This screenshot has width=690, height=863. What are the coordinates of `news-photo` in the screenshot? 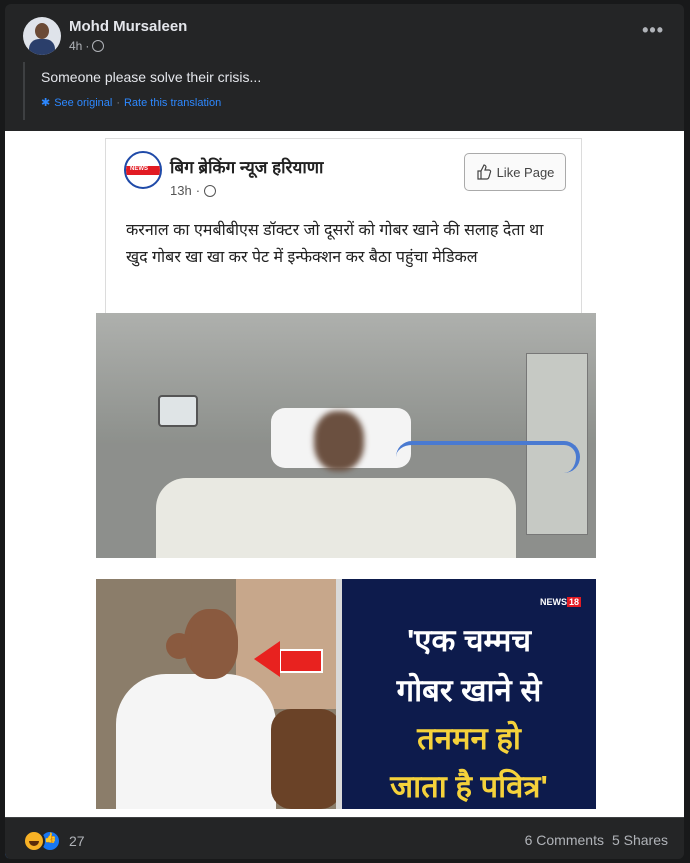 It's located at (218, 694).